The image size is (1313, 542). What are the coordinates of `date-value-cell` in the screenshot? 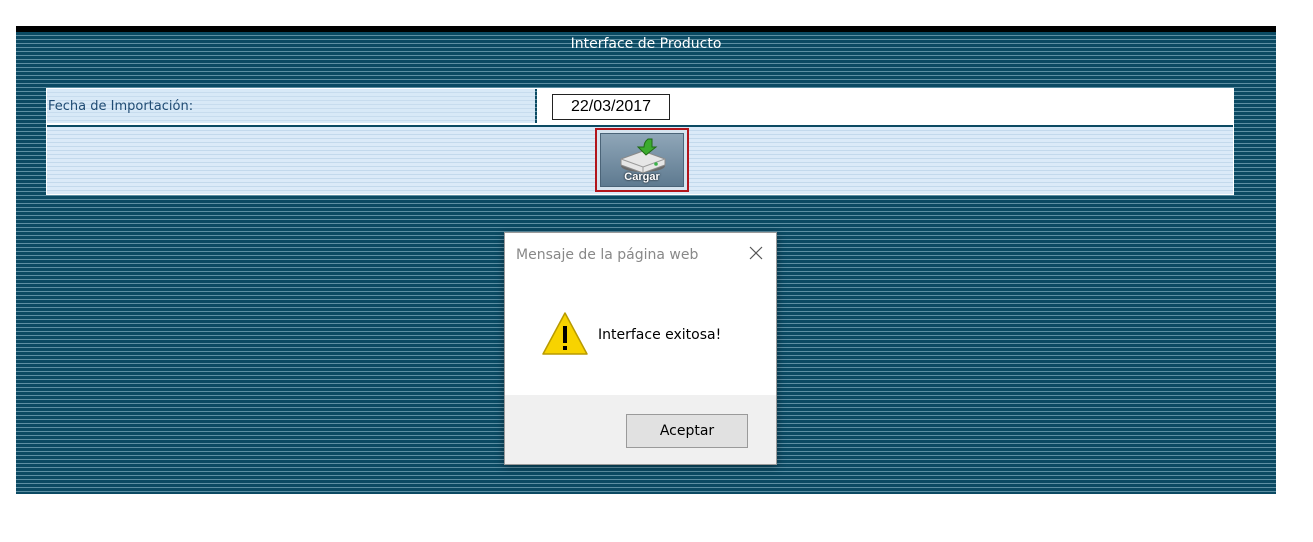 It's located at (885, 106).